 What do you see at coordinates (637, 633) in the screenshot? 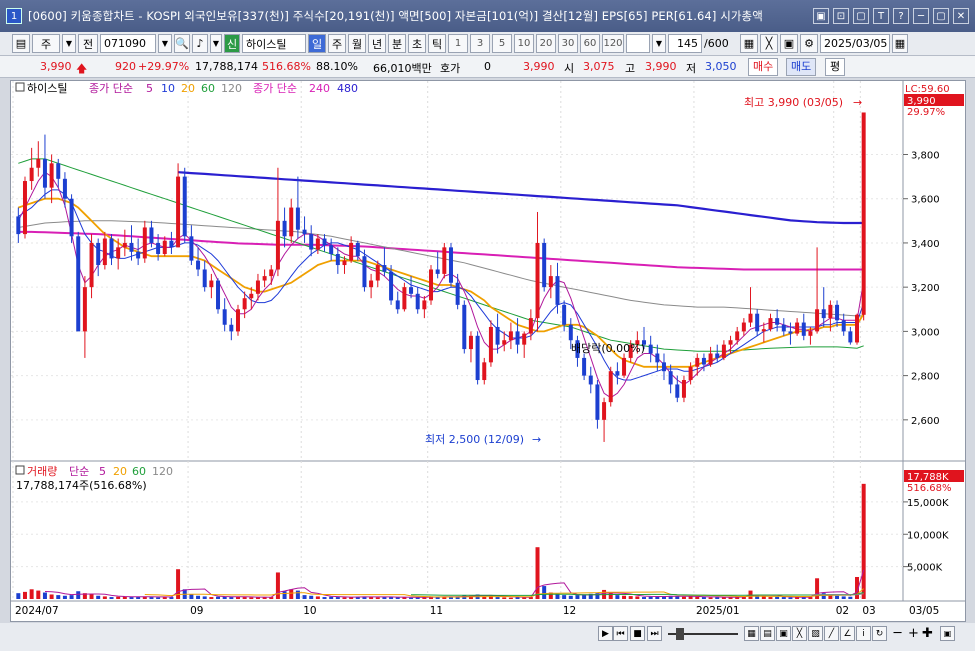
I see `stop-icon: ■` at bounding box center [637, 633].